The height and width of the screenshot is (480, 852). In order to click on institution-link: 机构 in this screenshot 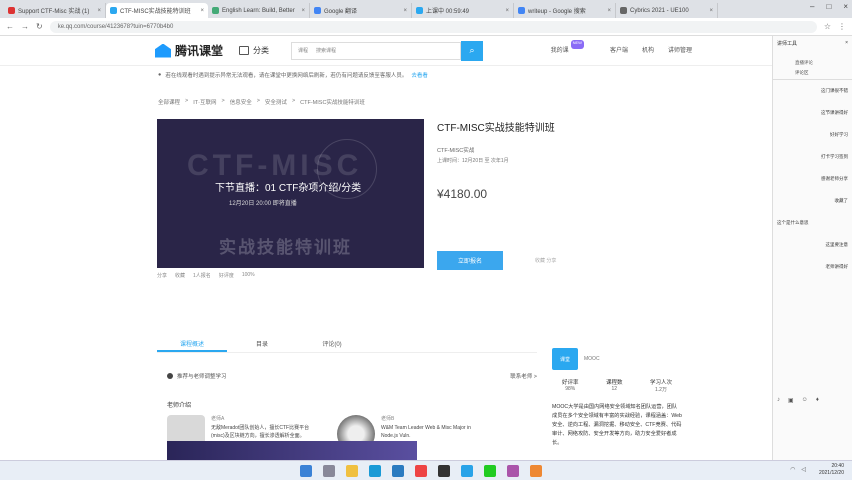, I will do `click(648, 49)`.